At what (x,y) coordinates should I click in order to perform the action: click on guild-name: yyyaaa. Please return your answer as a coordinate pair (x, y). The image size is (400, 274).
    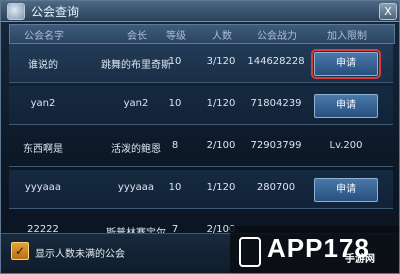
    Looking at the image, I should click on (43, 187).